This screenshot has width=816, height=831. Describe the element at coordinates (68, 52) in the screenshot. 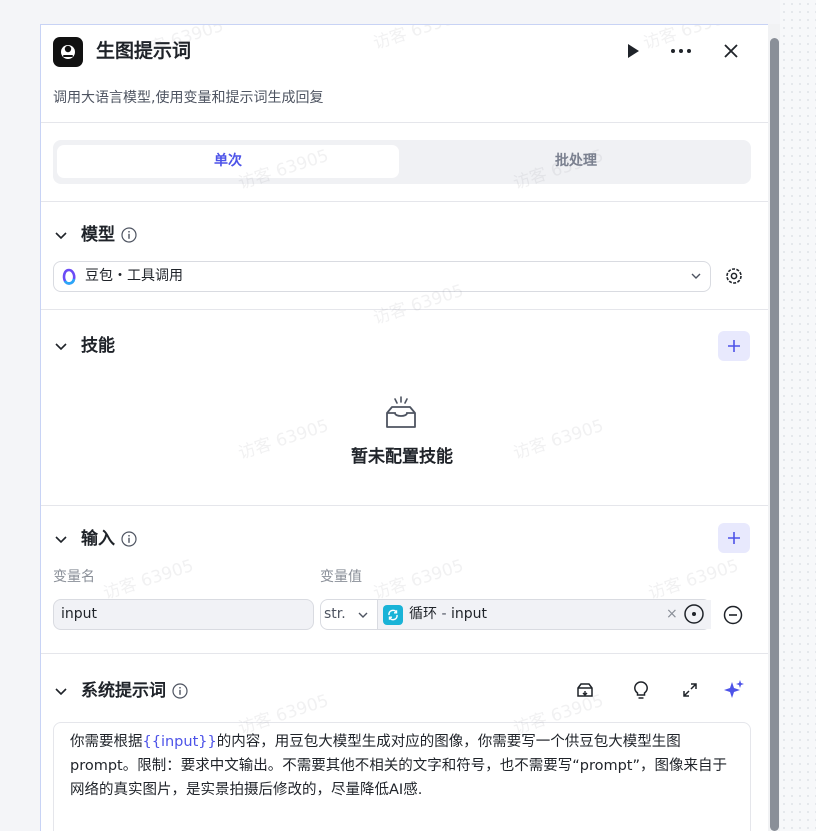

I see `robot-icon` at that location.